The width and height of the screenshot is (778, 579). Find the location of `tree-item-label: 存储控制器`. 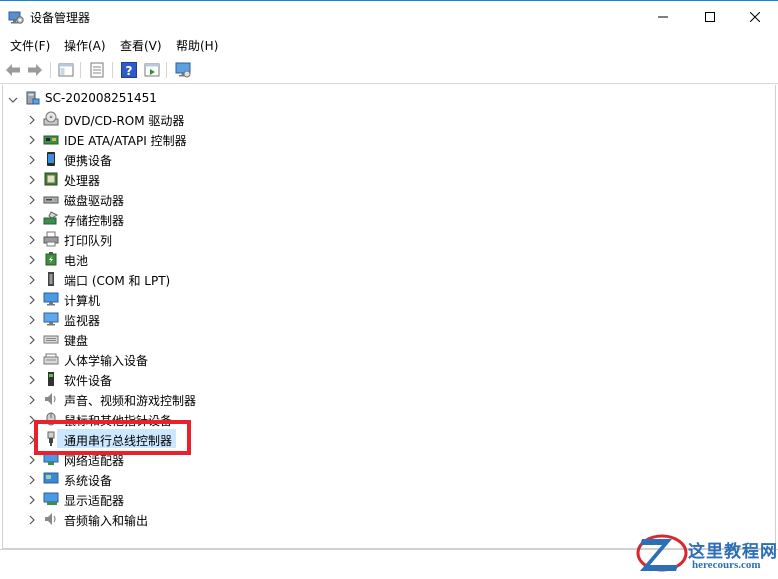

tree-item-label: 存储控制器 is located at coordinates (94, 220).